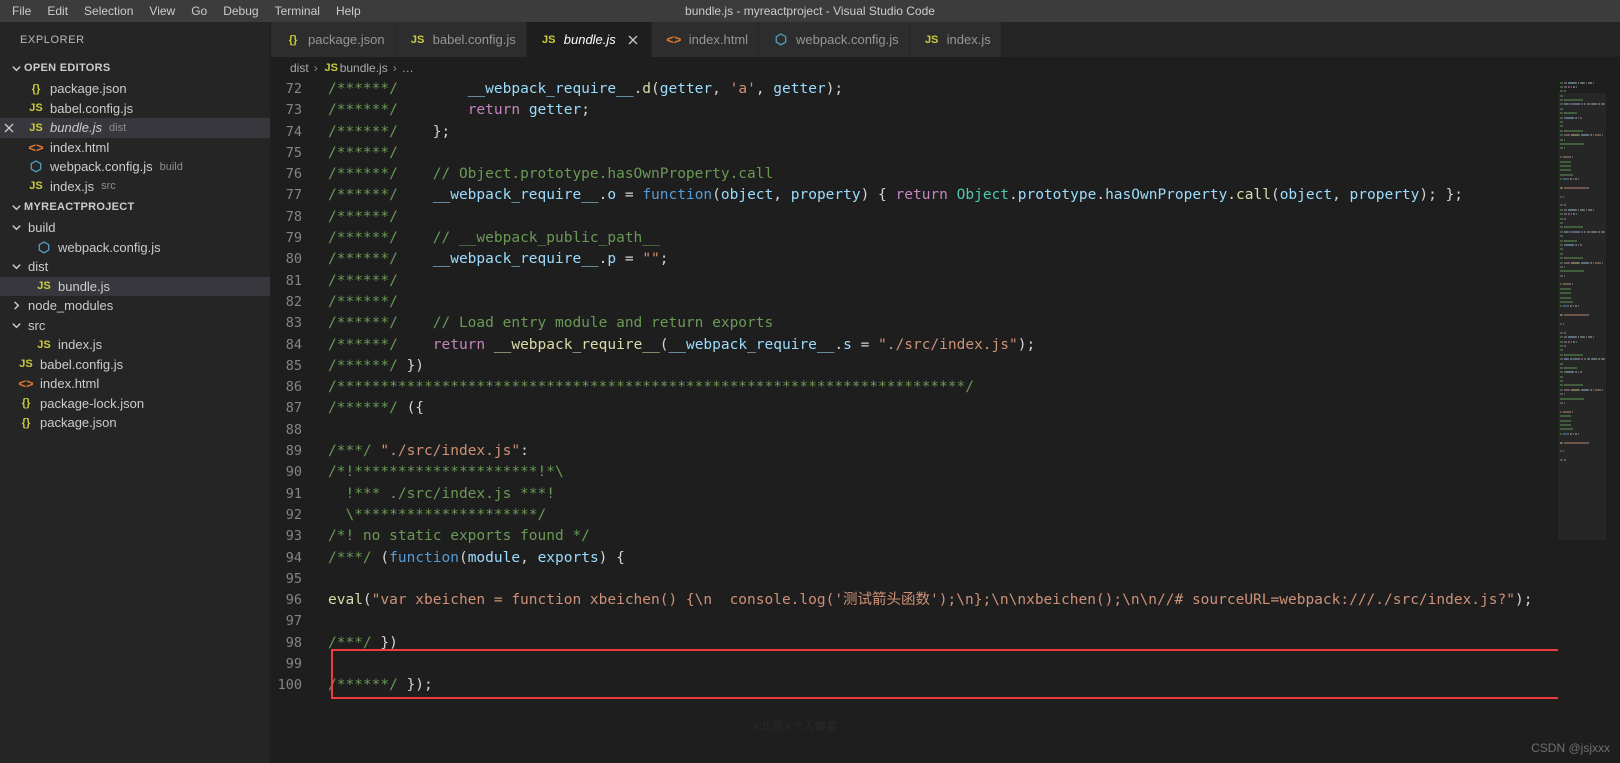 The image size is (1620, 763). I want to click on minimap, so click(1589, 421).